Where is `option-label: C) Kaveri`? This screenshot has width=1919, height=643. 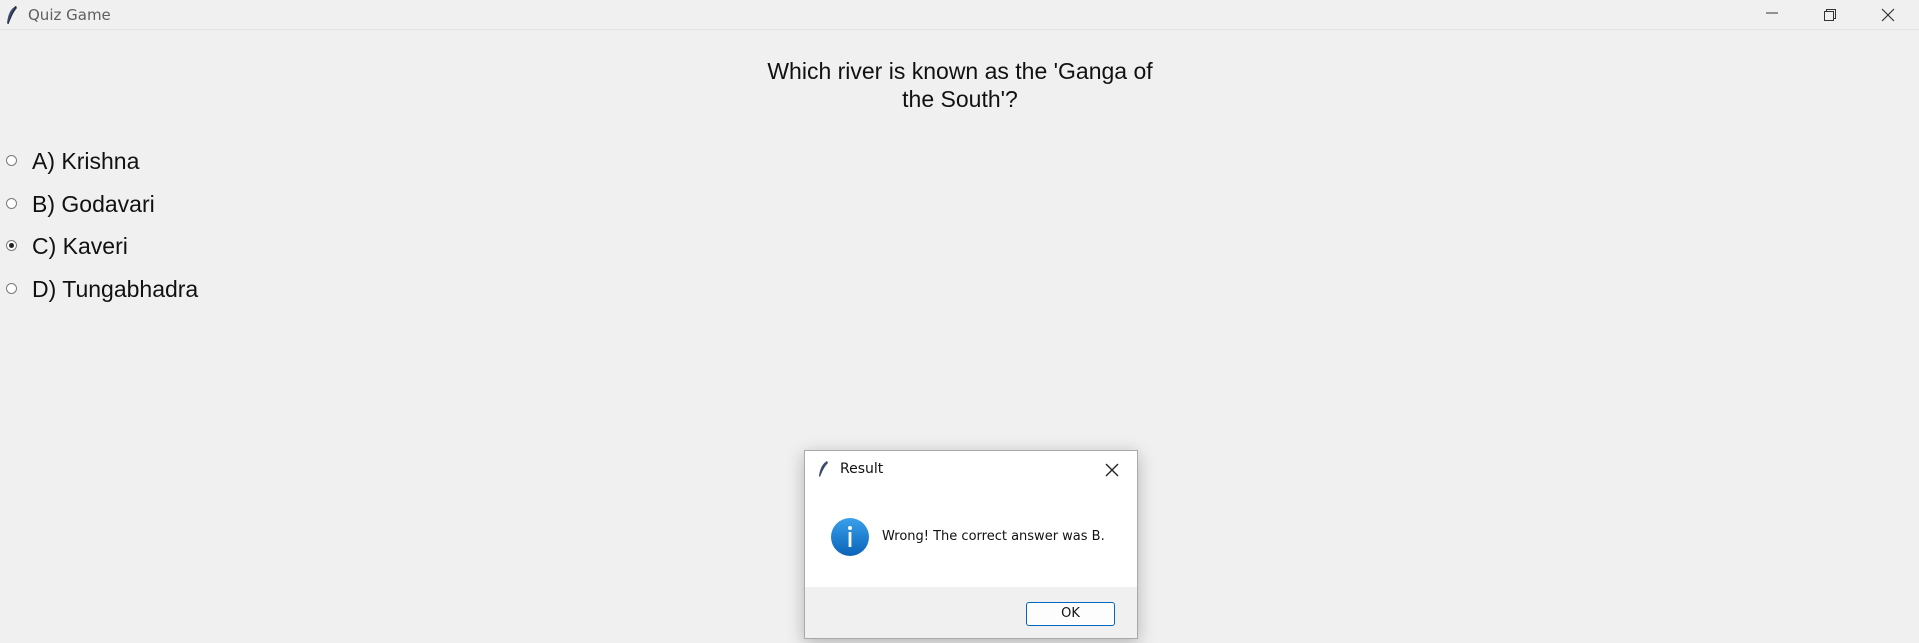 option-label: C) Kaveri is located at coordinates (80, 246).